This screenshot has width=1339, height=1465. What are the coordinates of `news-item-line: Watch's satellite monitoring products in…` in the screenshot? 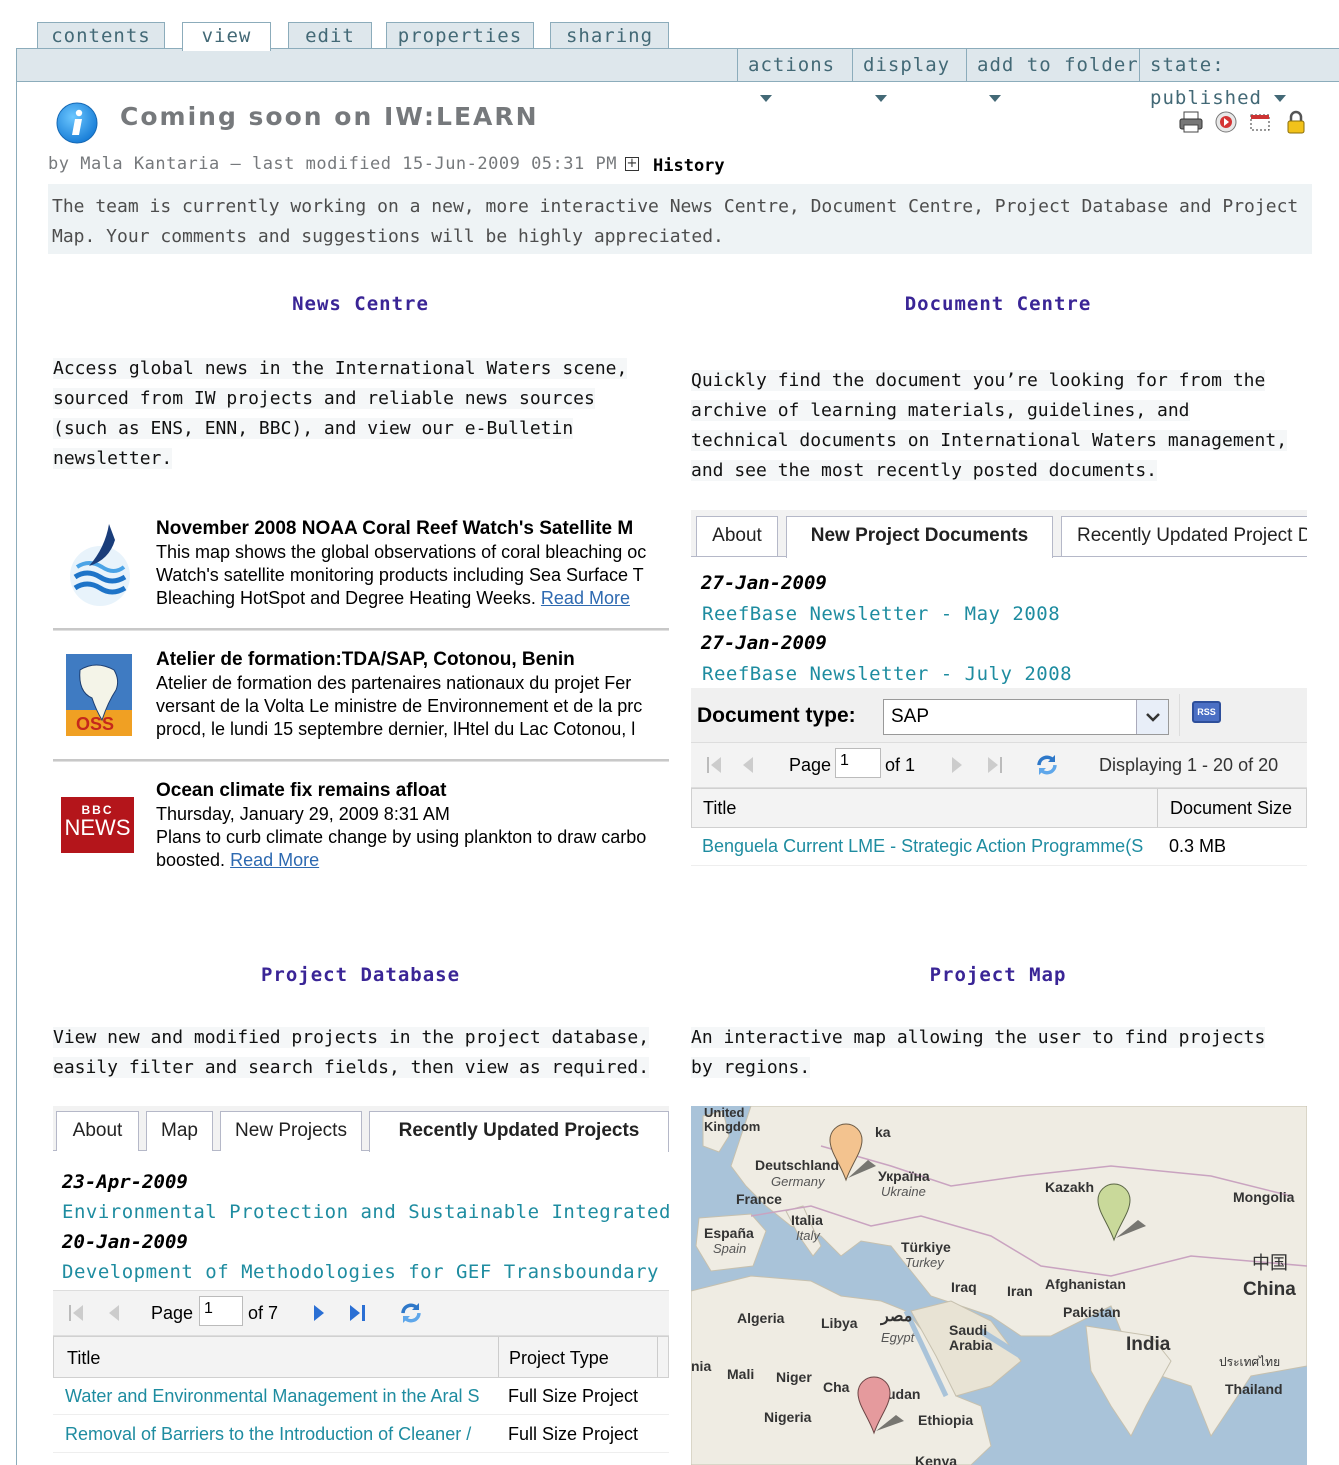 It's located at (400, 575).